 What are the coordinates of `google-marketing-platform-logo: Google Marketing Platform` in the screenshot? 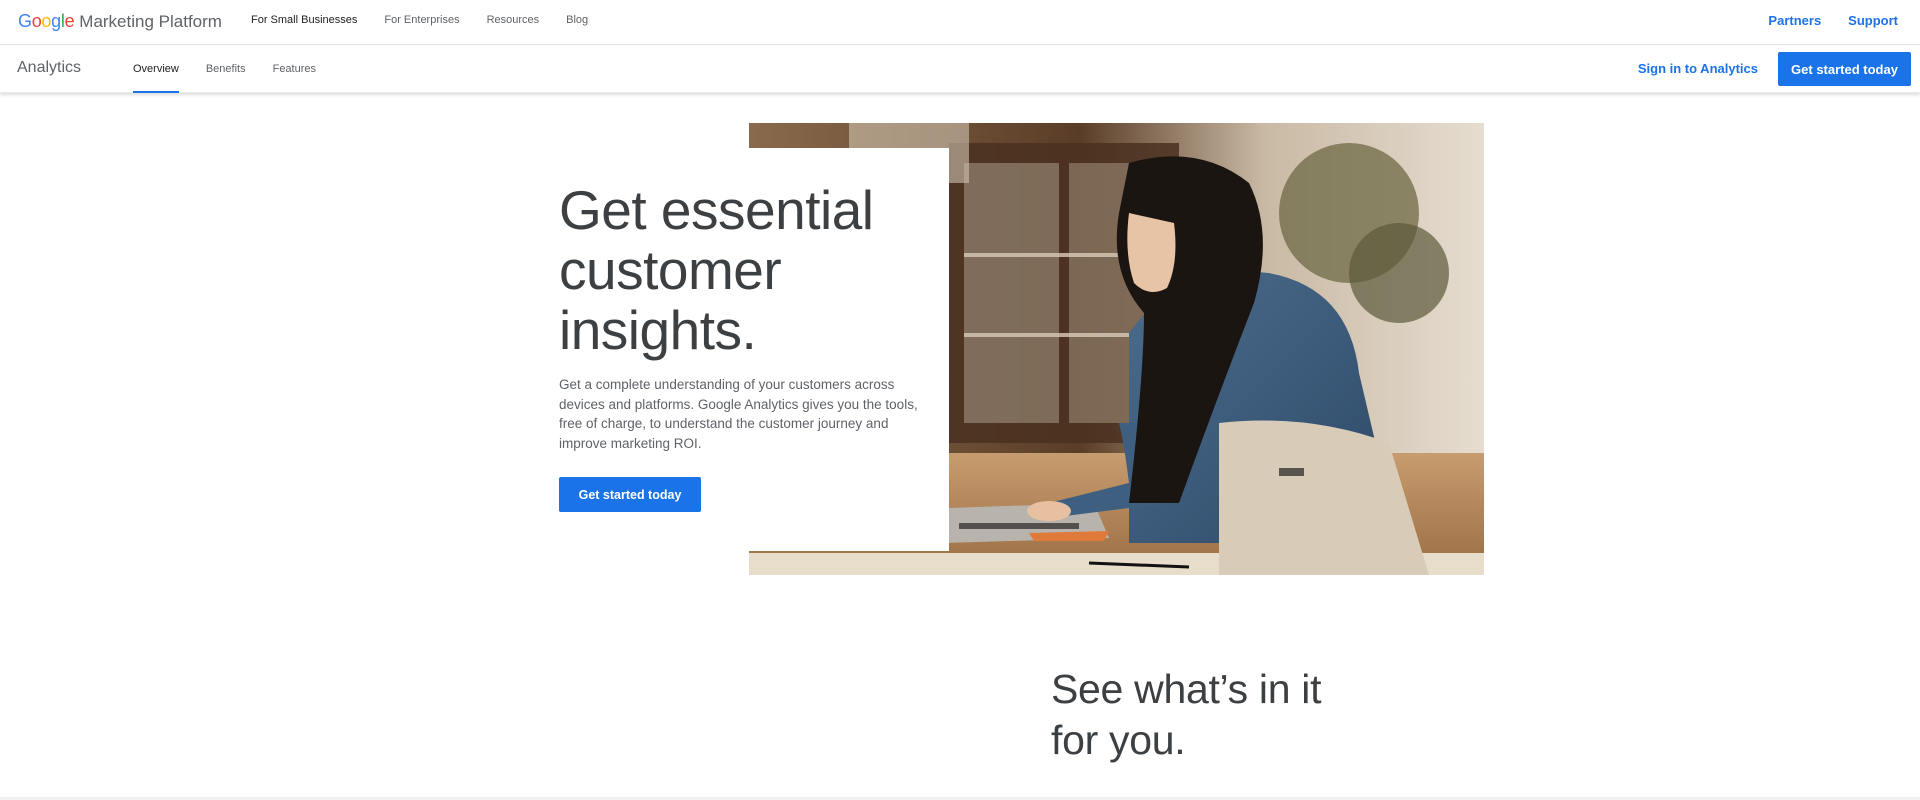 It's located at (120, 21).